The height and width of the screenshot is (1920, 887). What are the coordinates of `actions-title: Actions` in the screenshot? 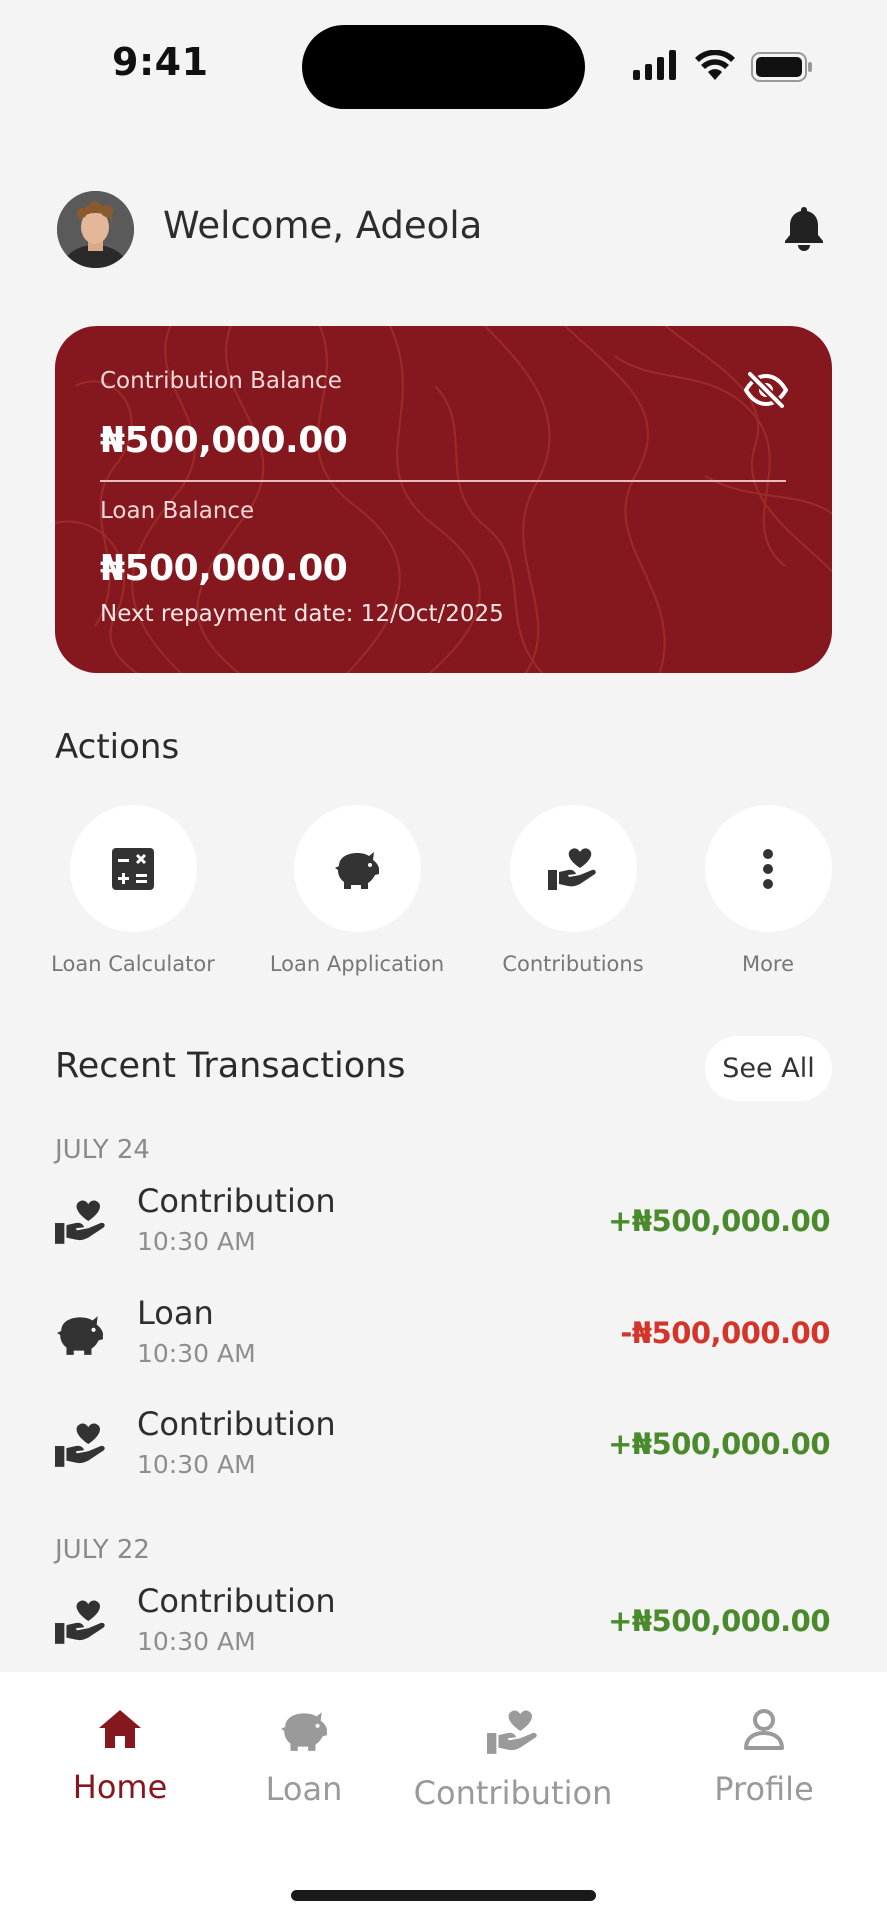 It's located at (117, 747).